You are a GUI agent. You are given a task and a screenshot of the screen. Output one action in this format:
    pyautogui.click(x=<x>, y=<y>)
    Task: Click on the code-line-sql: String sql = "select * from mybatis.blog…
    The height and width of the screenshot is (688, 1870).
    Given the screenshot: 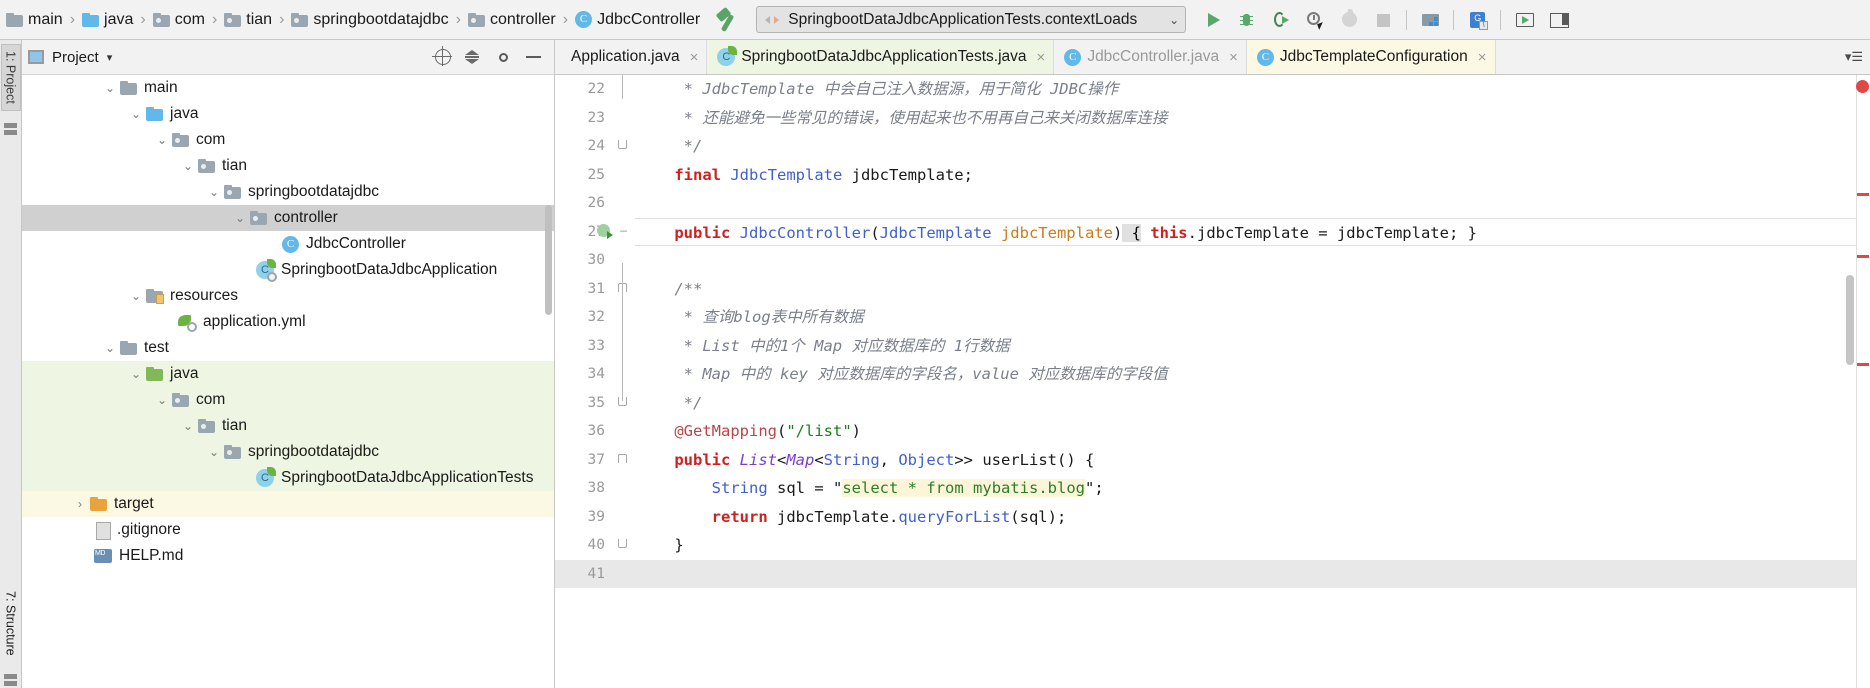 What is the action you would take?
    pyautogui.click(x=907, y=488)
    